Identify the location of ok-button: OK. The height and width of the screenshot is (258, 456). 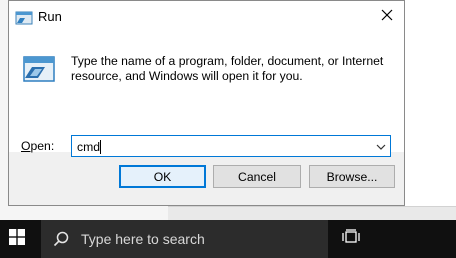
(162, 176).